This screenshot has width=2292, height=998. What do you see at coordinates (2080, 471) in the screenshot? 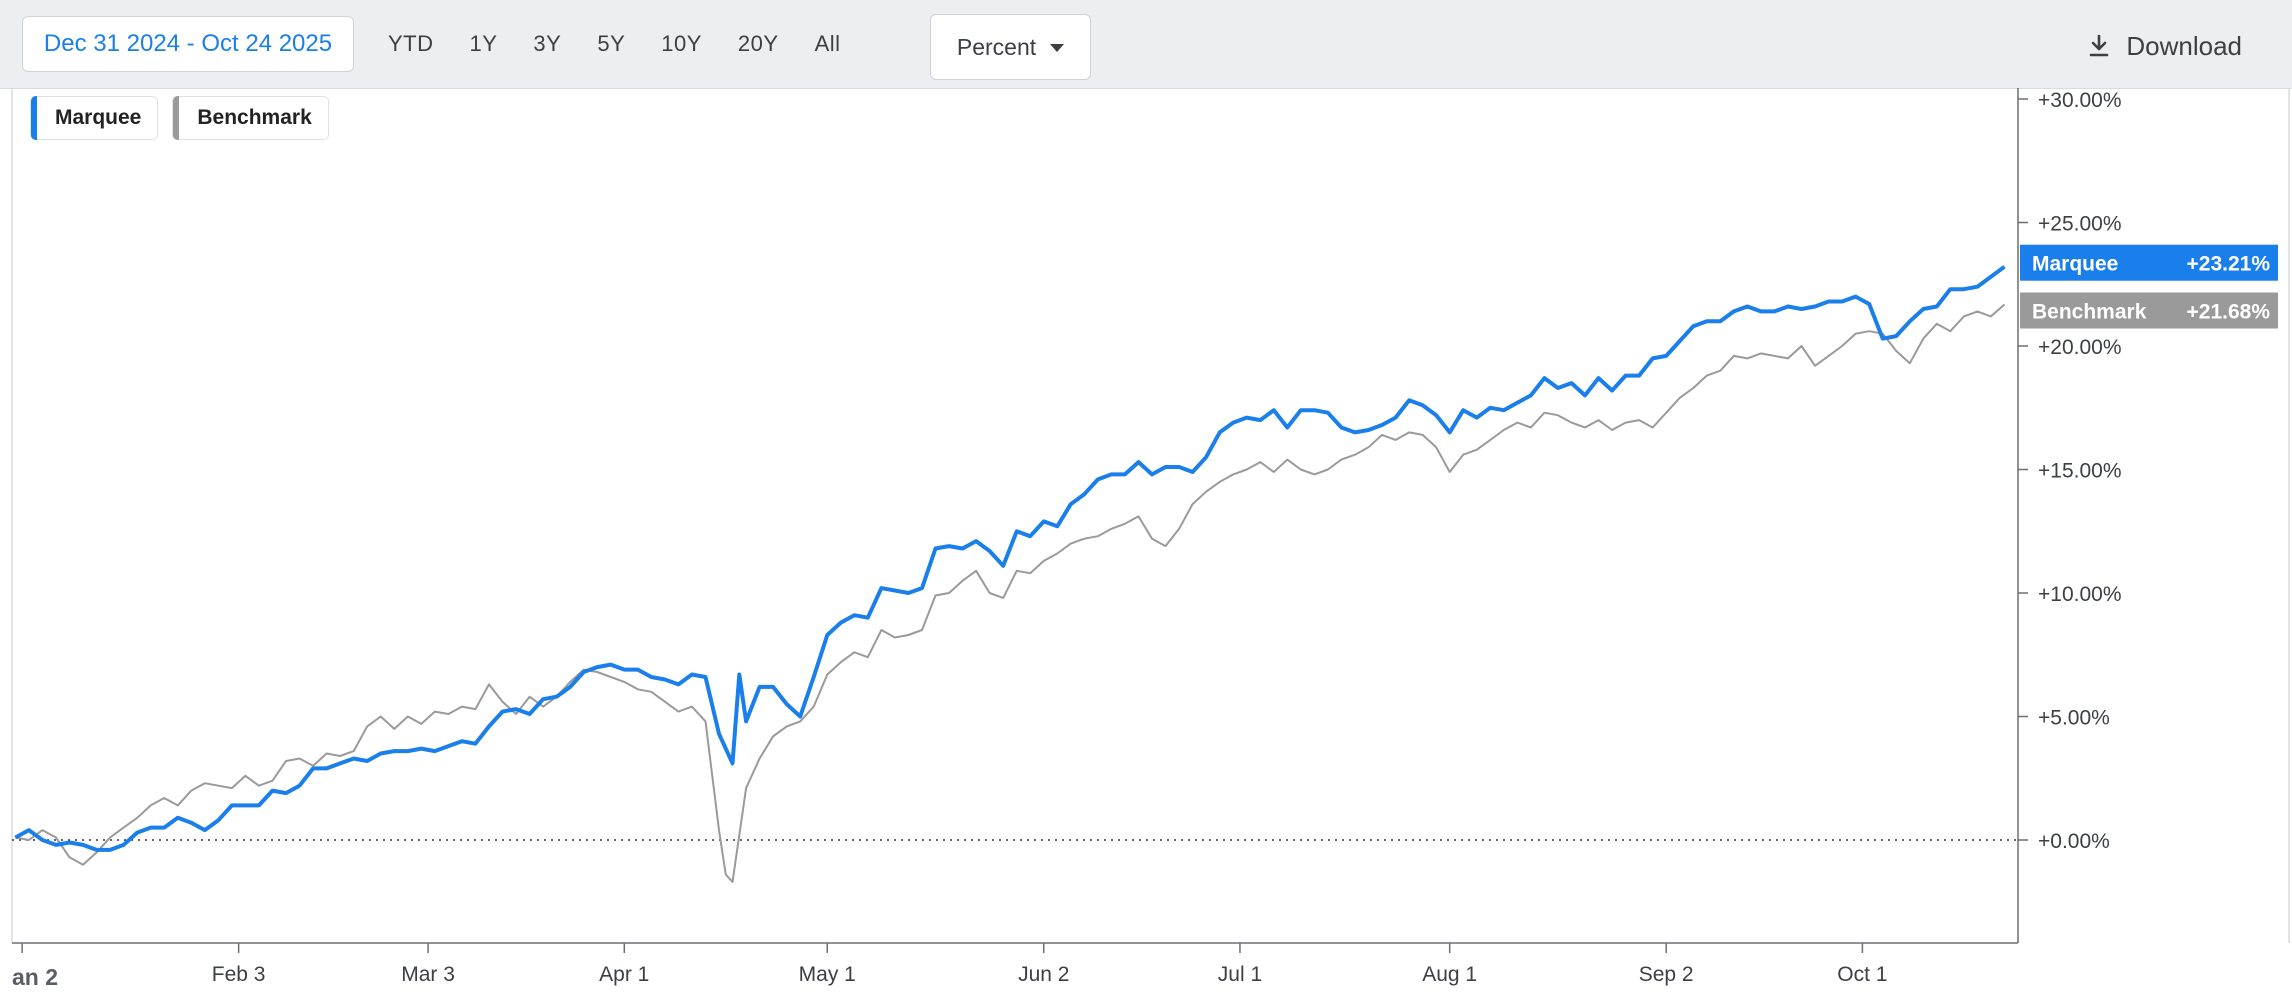
I see `y-tick-label: +15.00%` at bounding box center [2080, 471].